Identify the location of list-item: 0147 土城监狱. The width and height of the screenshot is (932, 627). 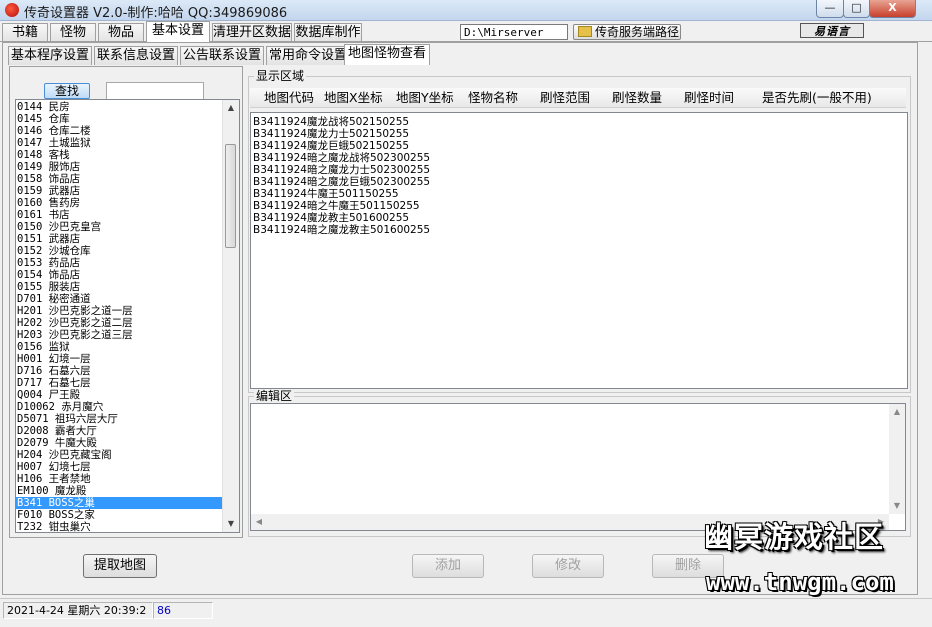
(120, 143).